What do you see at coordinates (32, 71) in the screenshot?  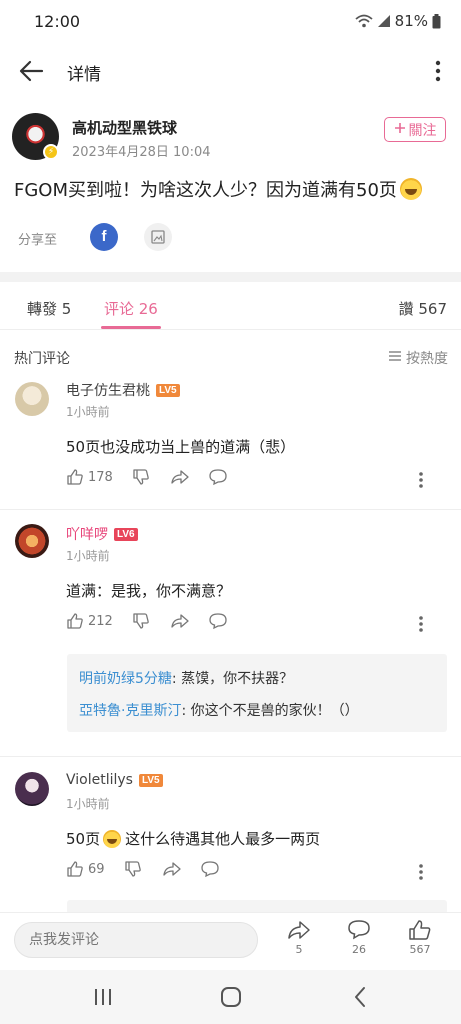 I see `back-button` at bounding box center [32, 71].